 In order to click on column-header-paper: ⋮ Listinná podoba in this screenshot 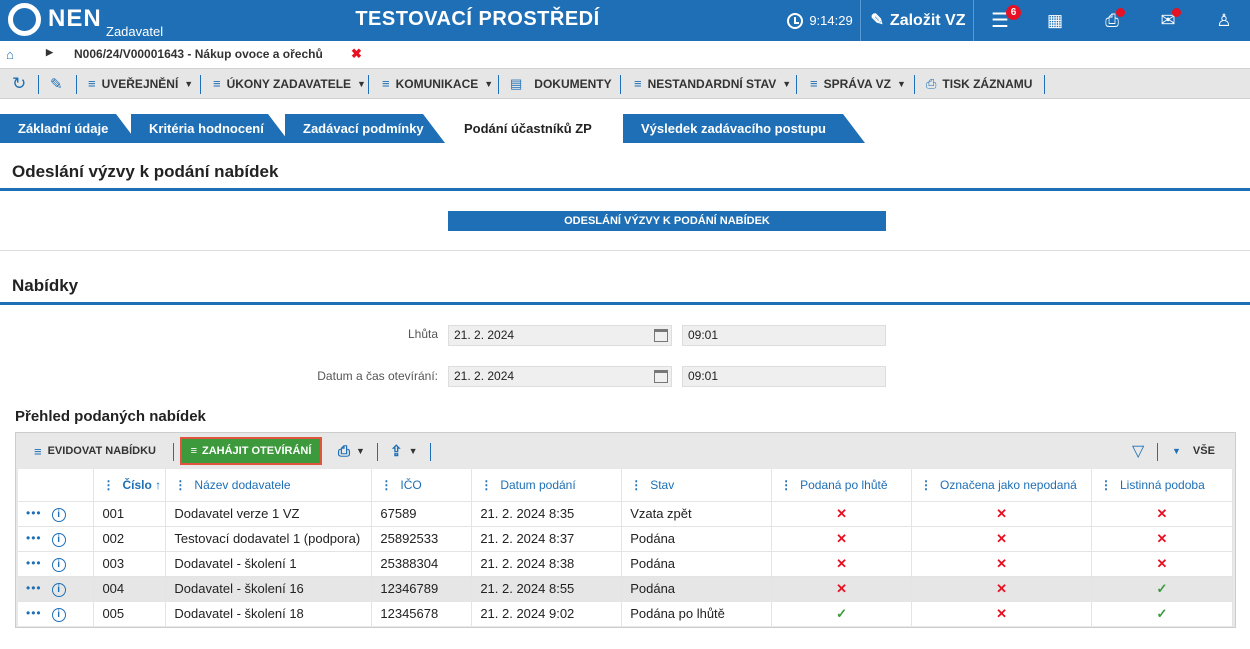, I will do `click(1162, 485)`.